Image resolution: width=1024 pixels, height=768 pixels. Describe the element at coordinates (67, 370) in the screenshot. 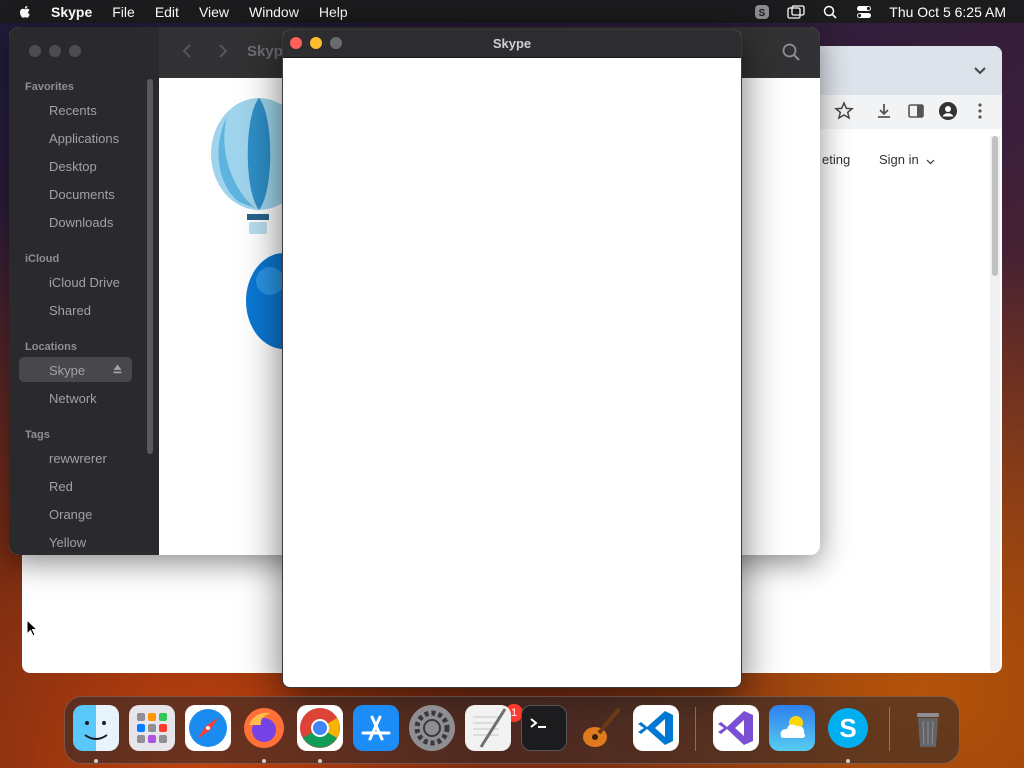

I see `sidebar-item-skype-volume: Skype` at that location.